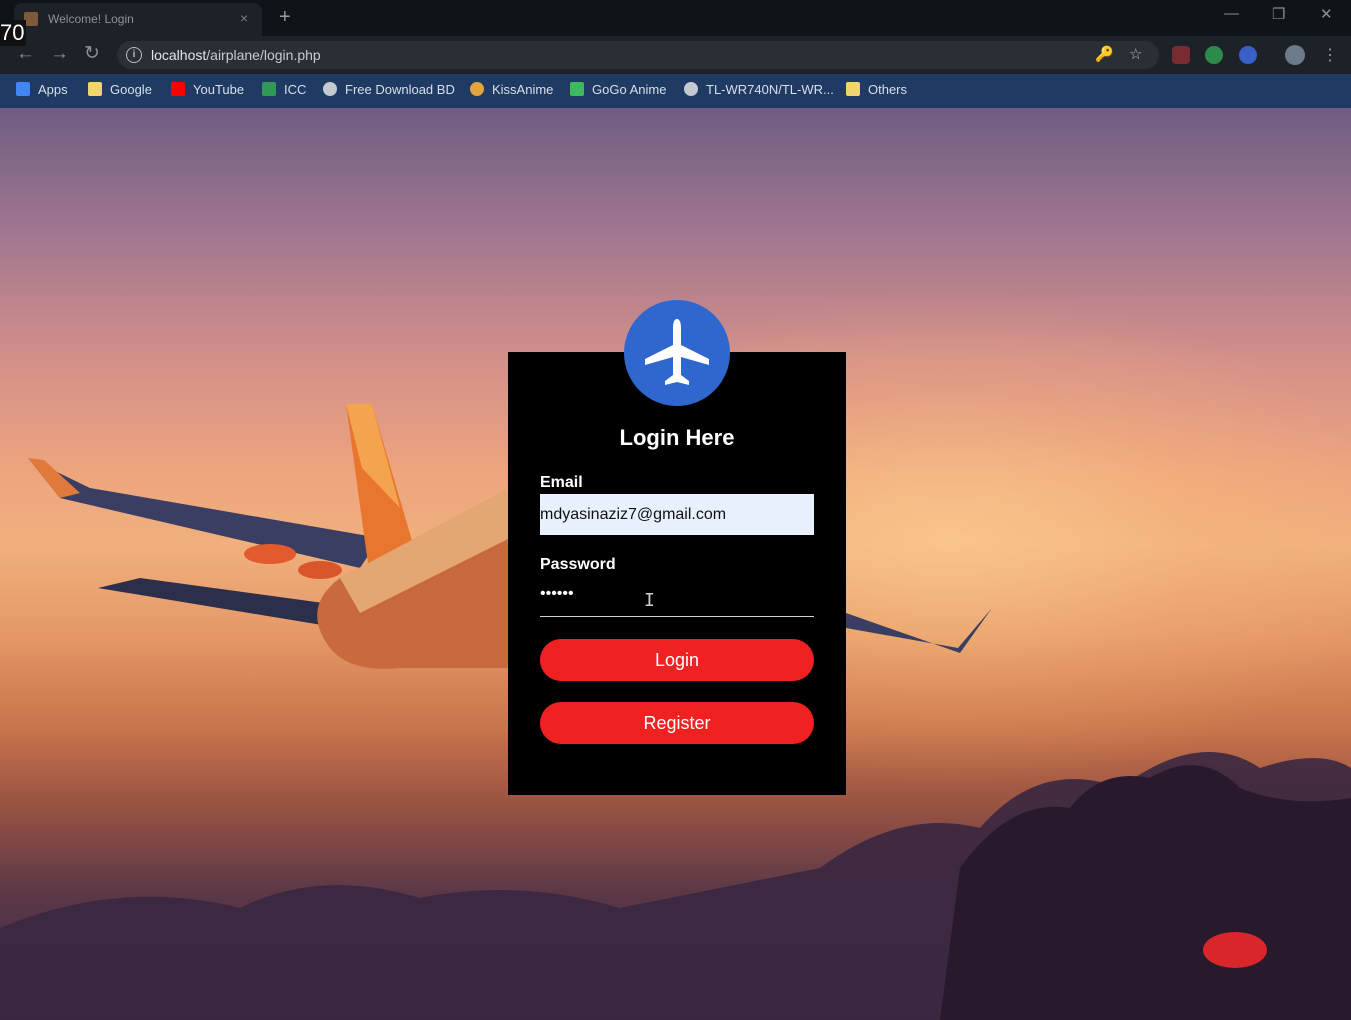 The height and width of the screenshot is (1020, 1351). Describe the element at coordinates (561, 482) in the screenshot. I see `email-label: Email` at that location.